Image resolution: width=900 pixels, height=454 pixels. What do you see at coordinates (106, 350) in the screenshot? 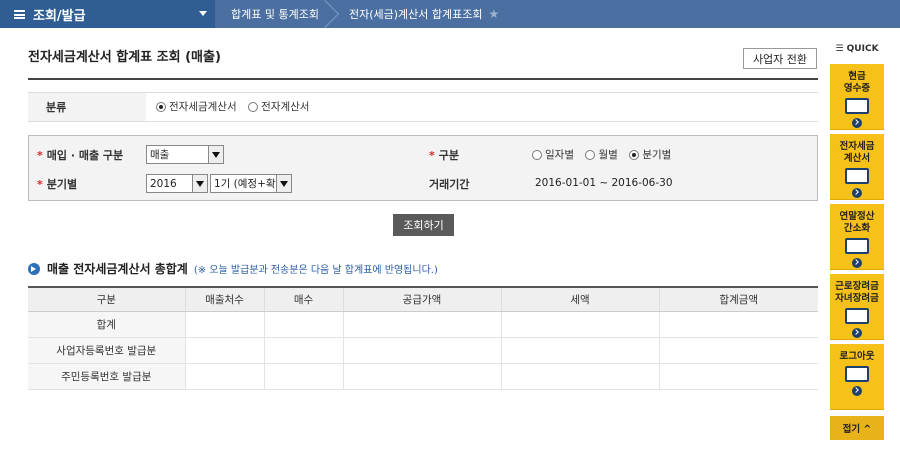
I see `row-label: 사업자등록번호 발급분` at bounding box center [106, 350].